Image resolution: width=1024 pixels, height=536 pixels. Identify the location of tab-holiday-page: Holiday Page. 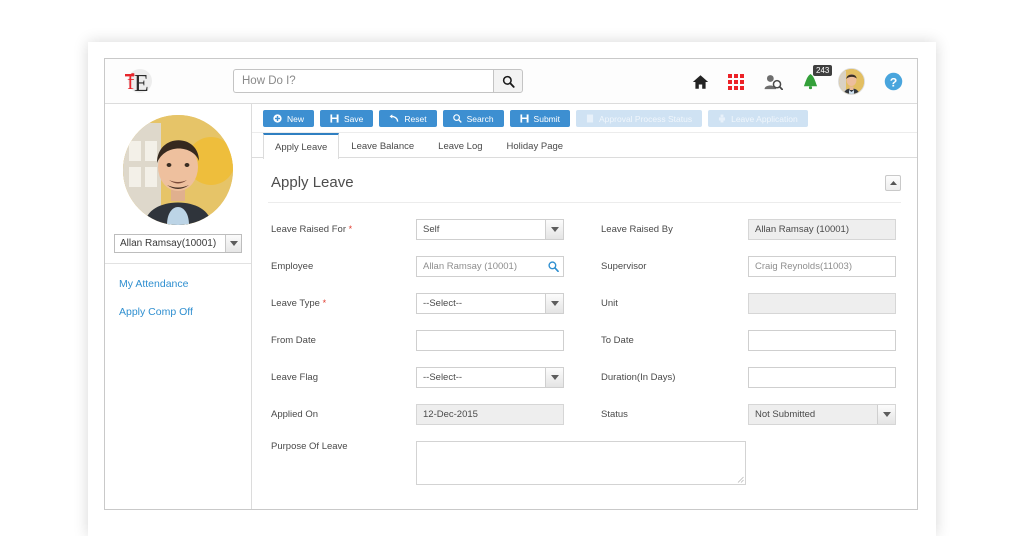
(535, 145).